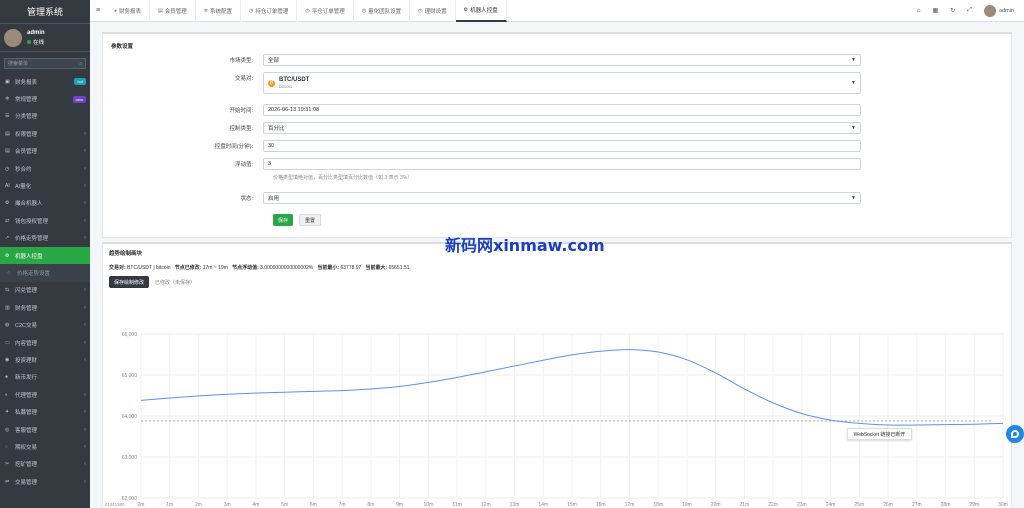 Image resolution: width=1024 pixels, height=508 pixels. Describe the element at coordinates (45, 63) in the screenshot. I see `sidebar-search: 搜索菜单 ⌕` at that location.